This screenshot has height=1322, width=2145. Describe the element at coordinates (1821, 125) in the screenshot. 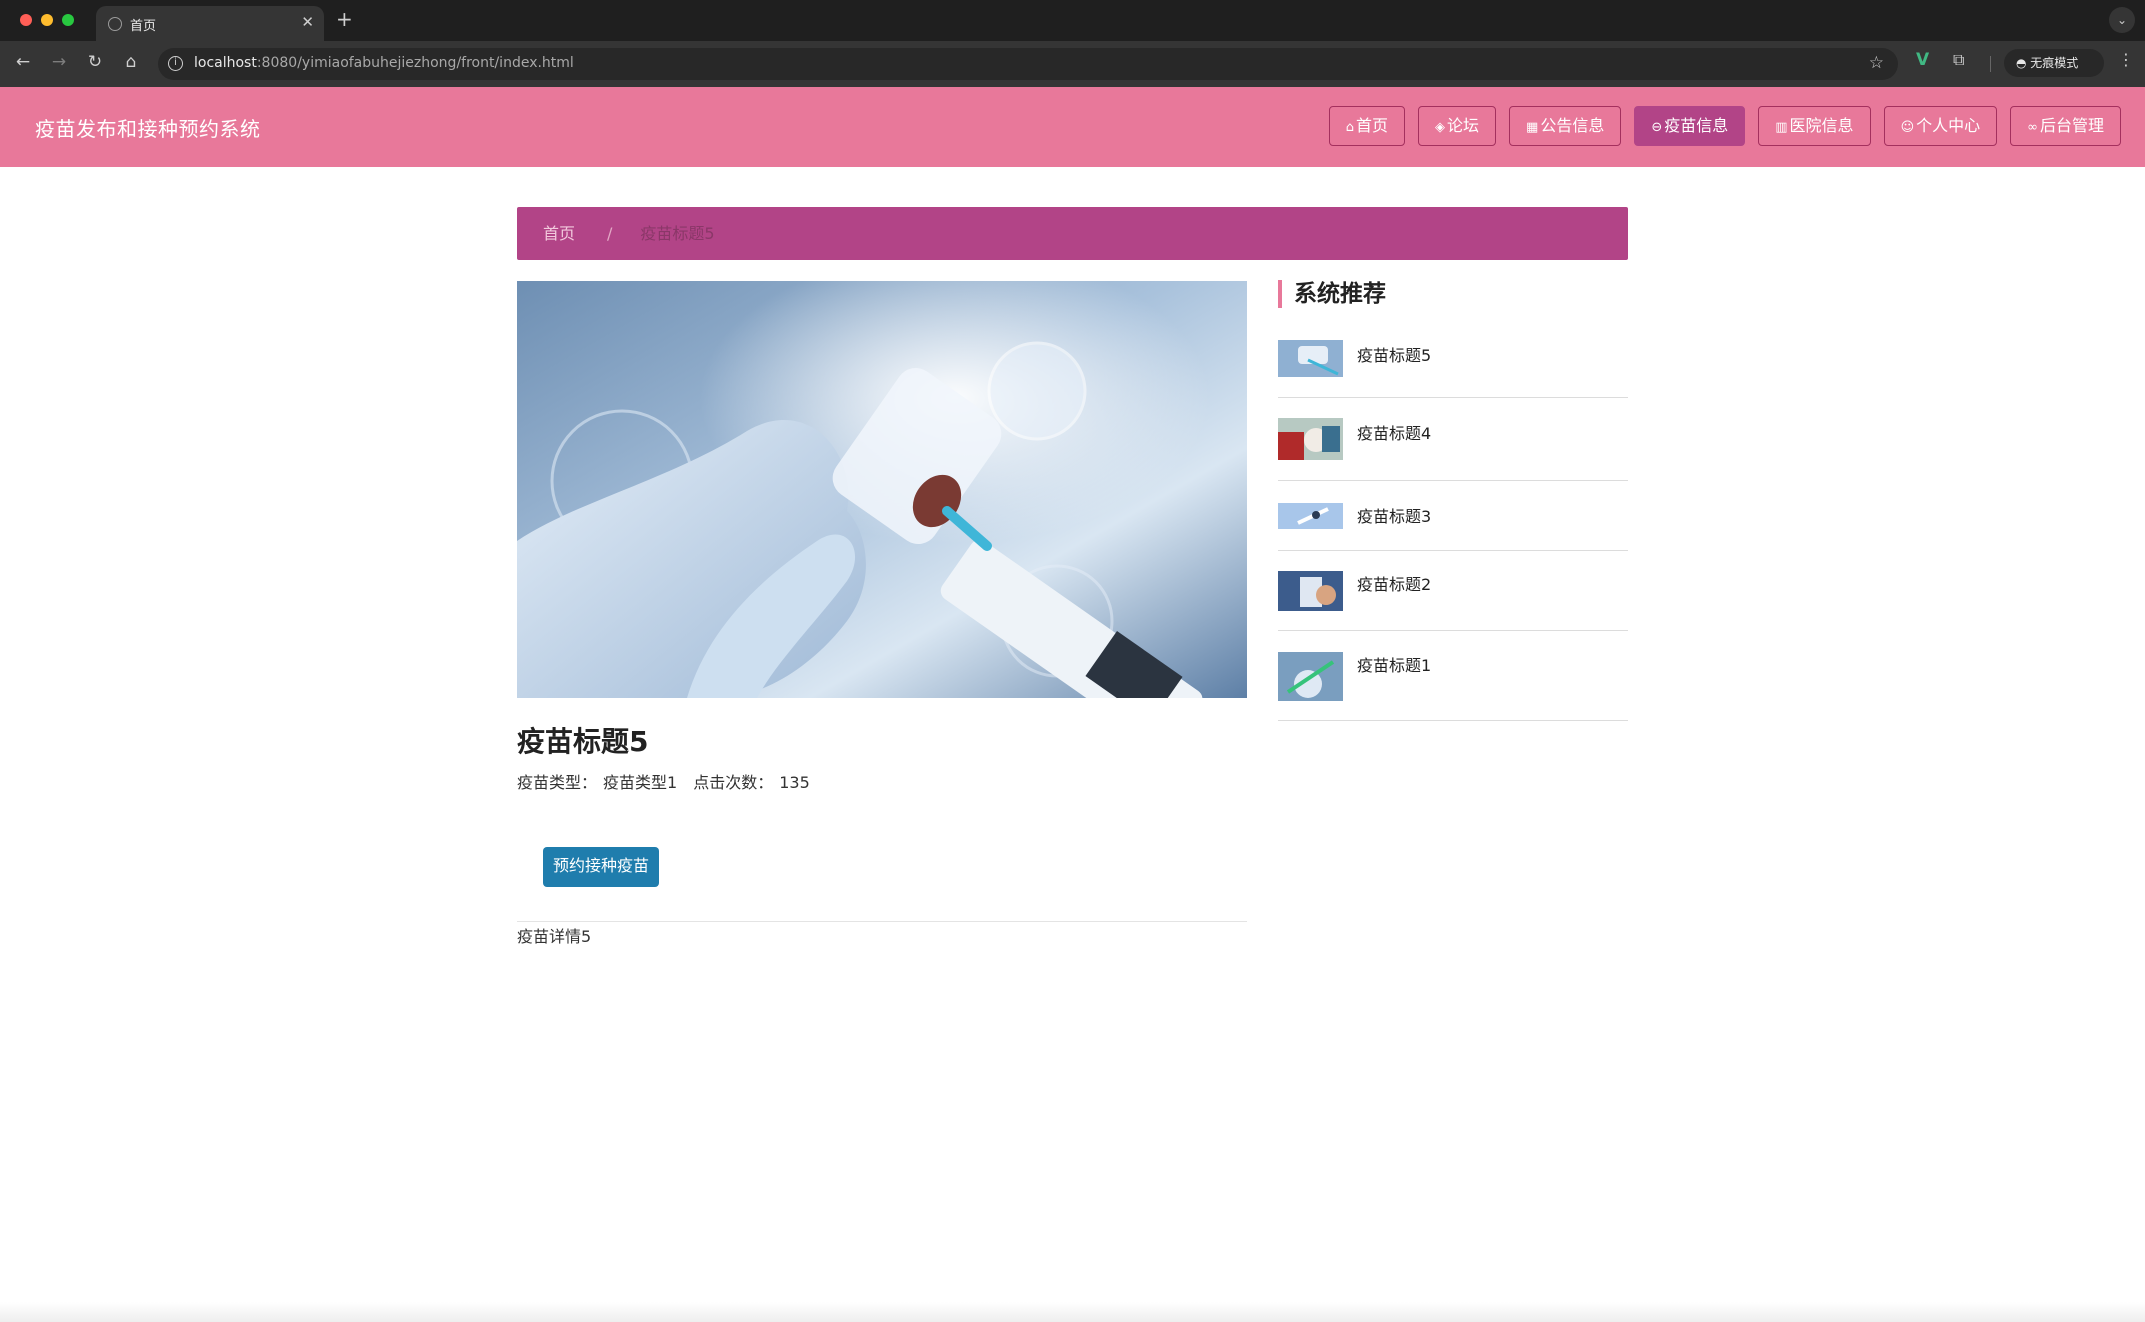

I see `nav-label: 医院信息` at that location.